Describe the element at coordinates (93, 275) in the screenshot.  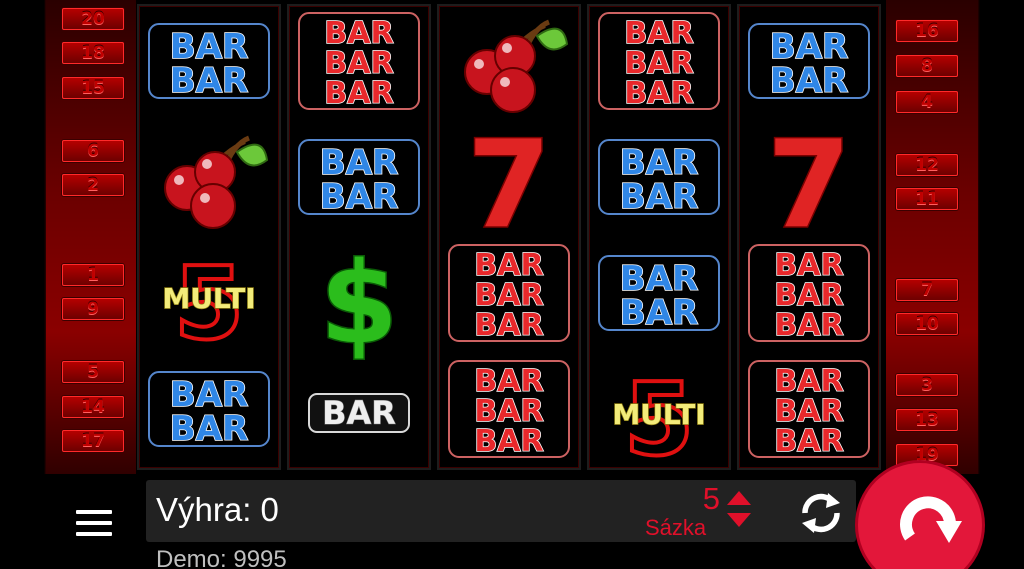
I see `payline-left-line-1: 1` at that location.